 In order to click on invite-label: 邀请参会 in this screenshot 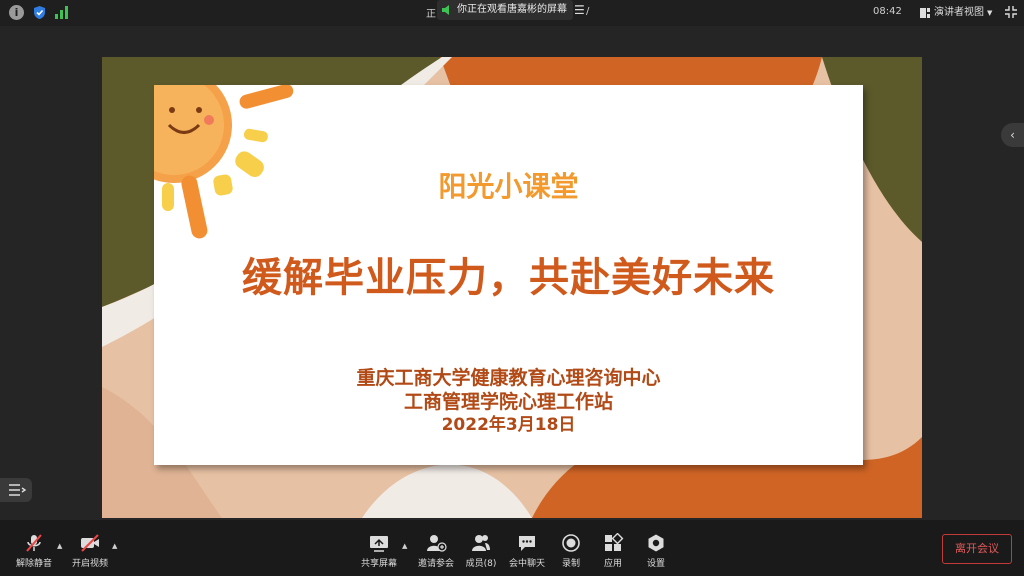, I will do `click(435, 564)`.